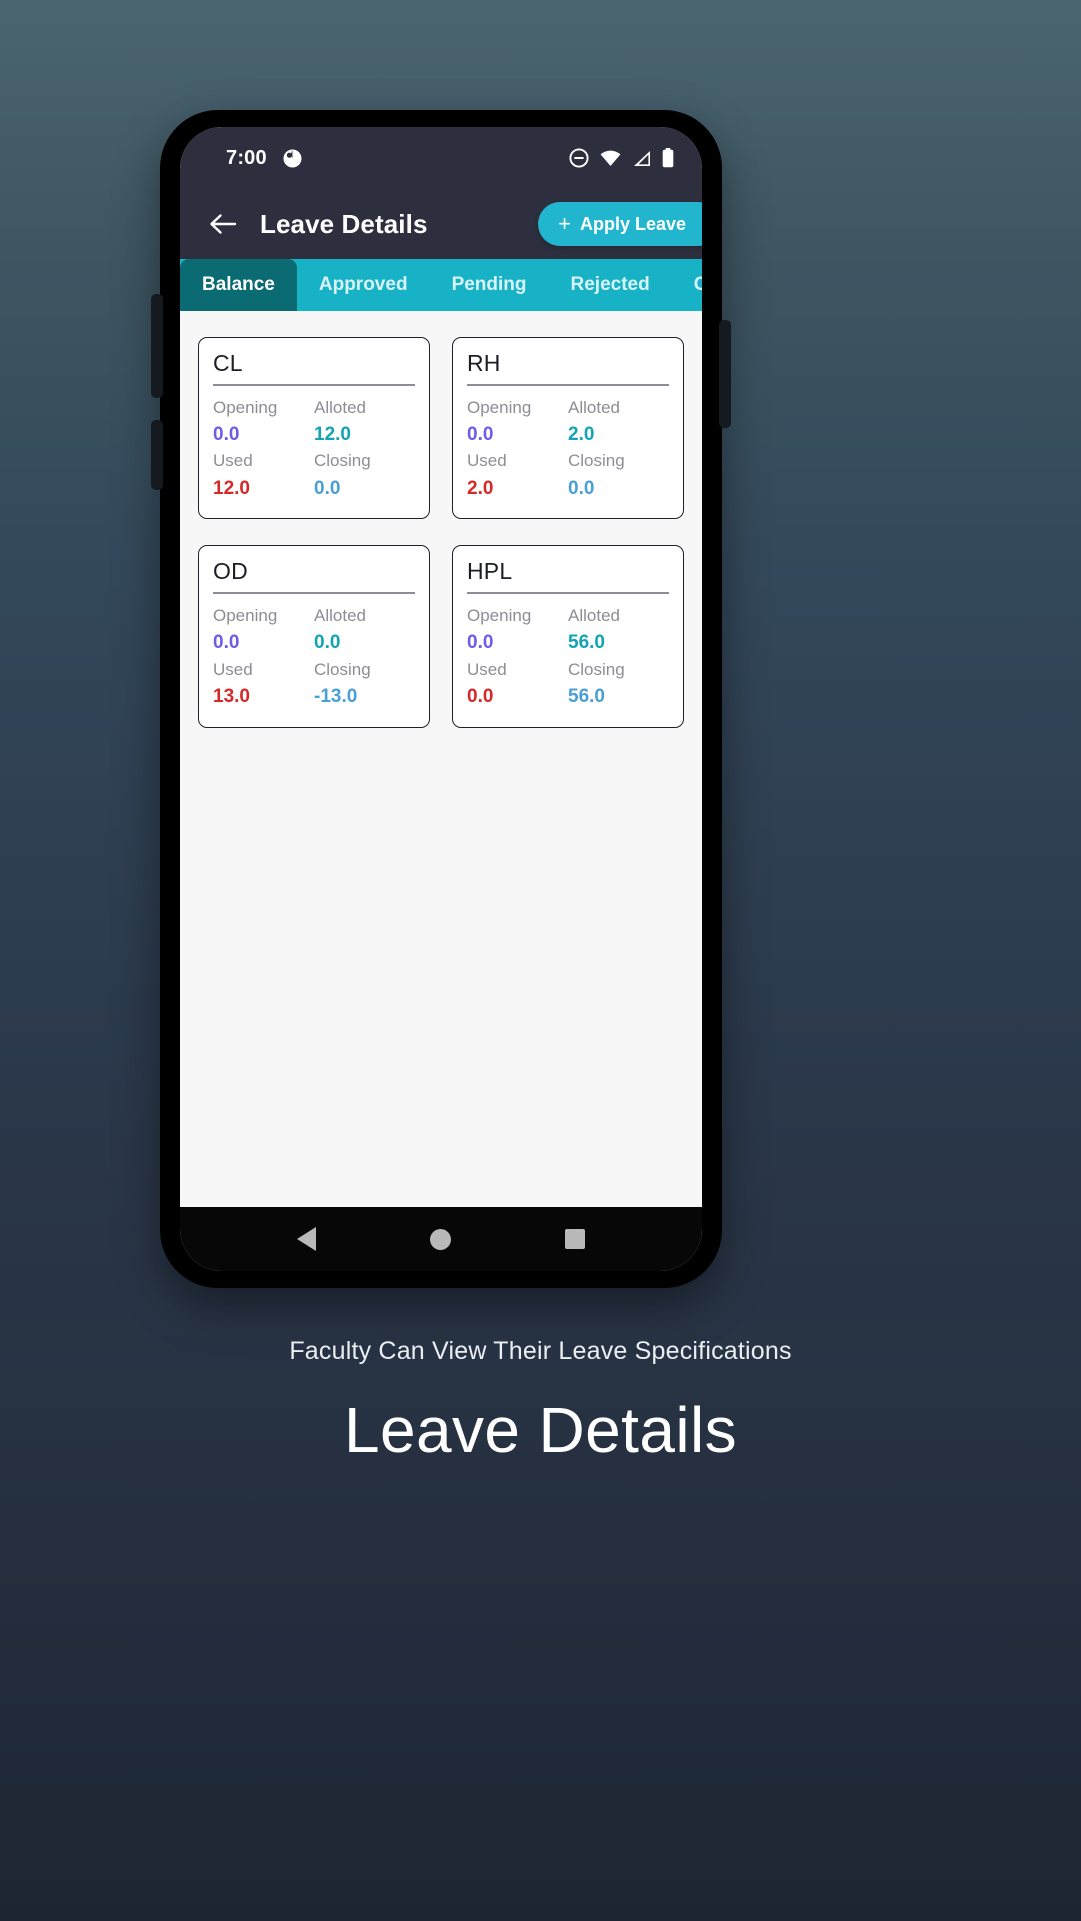  What do you see at coordinates (363, 285) in the screenshot?
I see `tab-approved: Approved` at bounding box center [363, 285].